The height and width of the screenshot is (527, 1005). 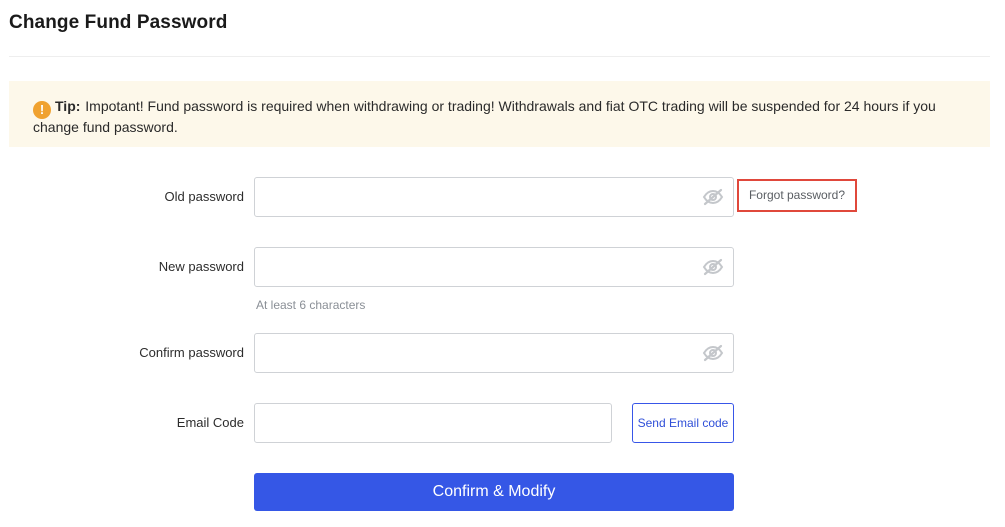 I want to click on email-code-label: Email Code, so click(x=210, y=422).